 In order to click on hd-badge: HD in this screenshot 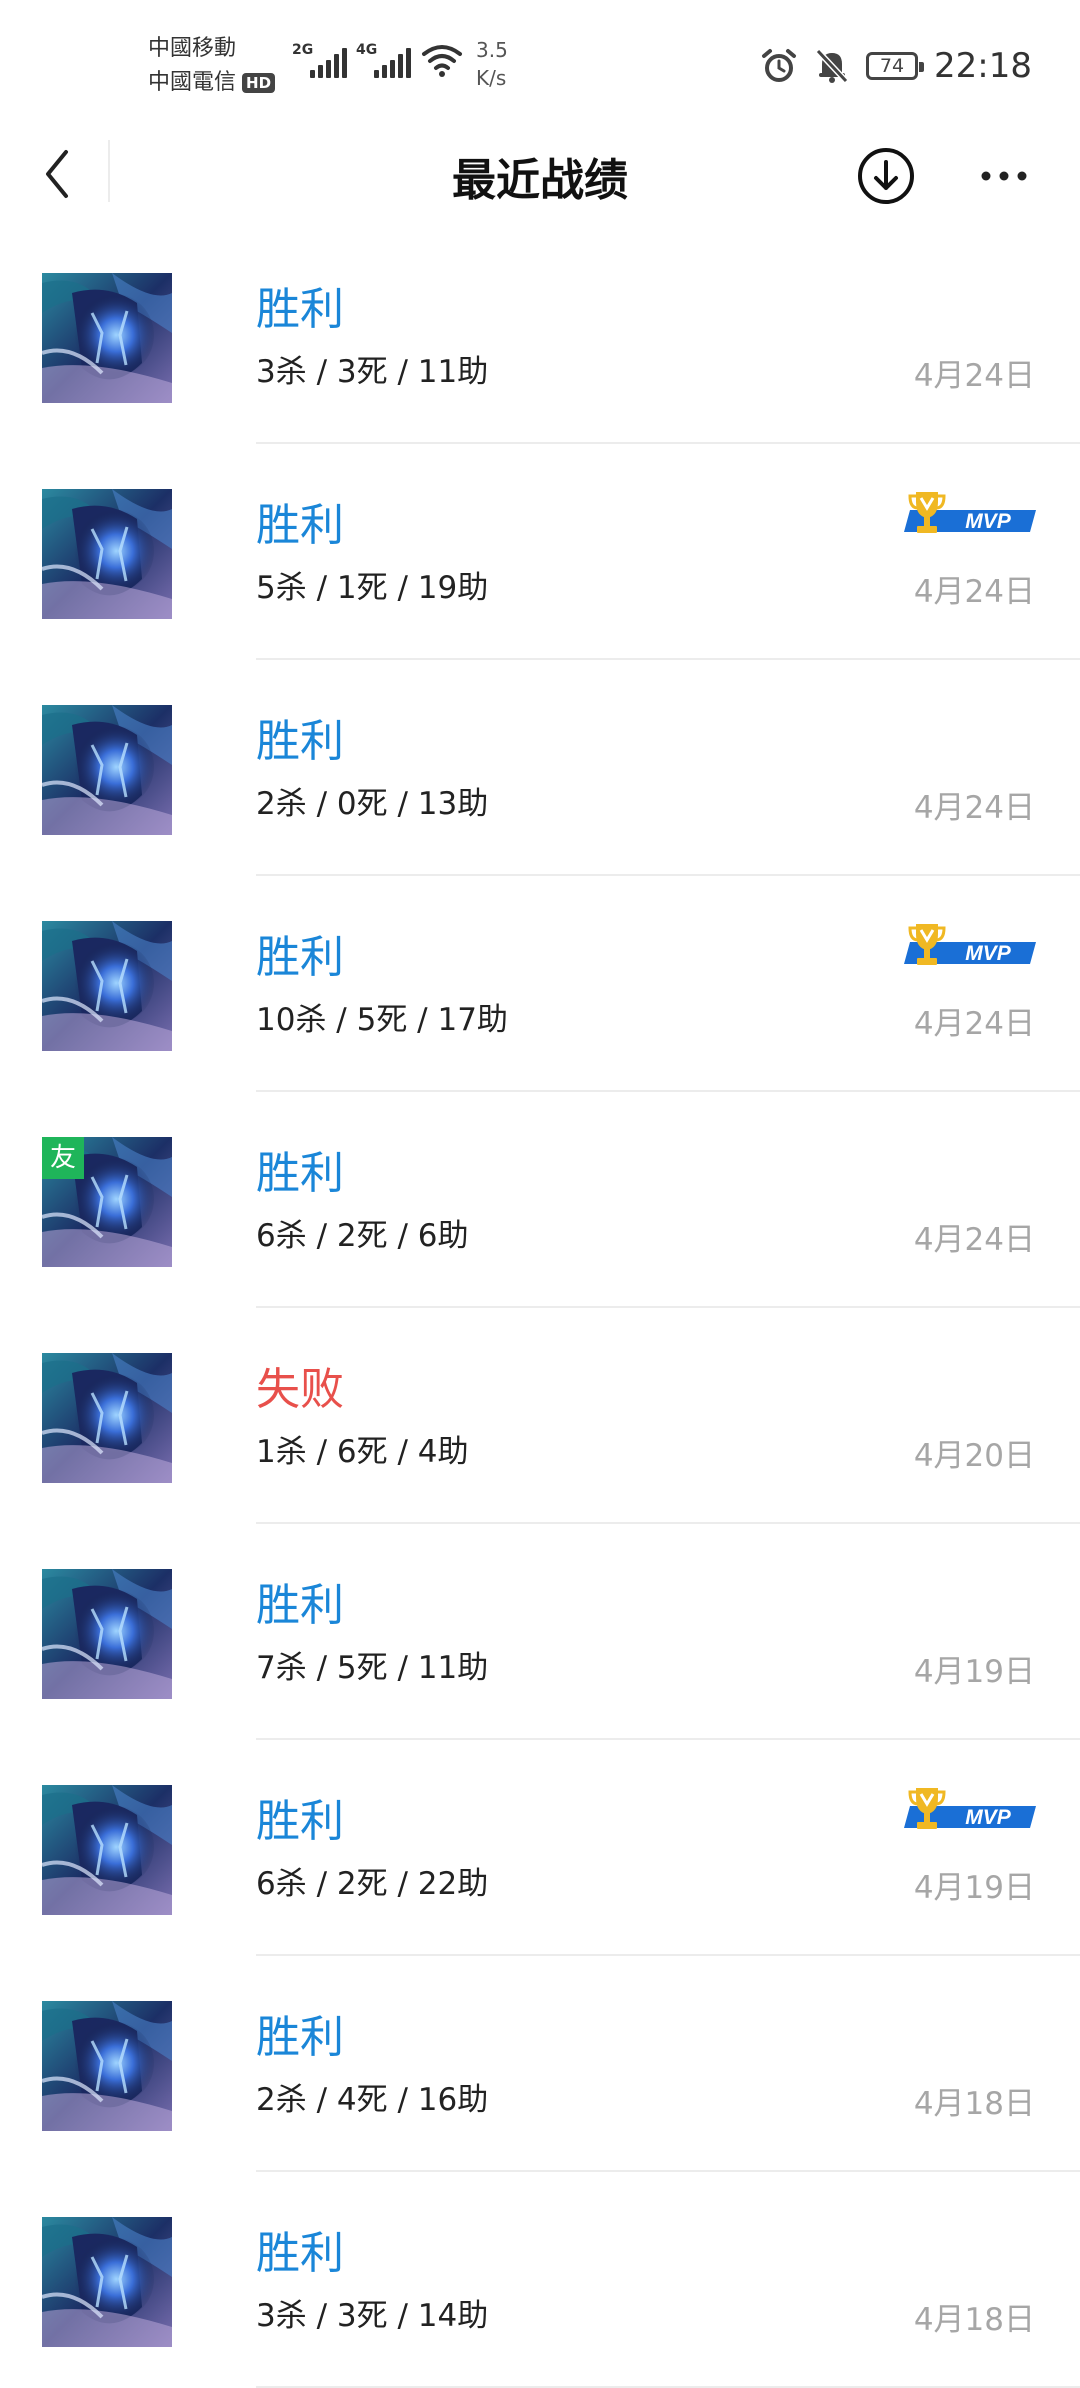, I will do `click(259, 83)`.